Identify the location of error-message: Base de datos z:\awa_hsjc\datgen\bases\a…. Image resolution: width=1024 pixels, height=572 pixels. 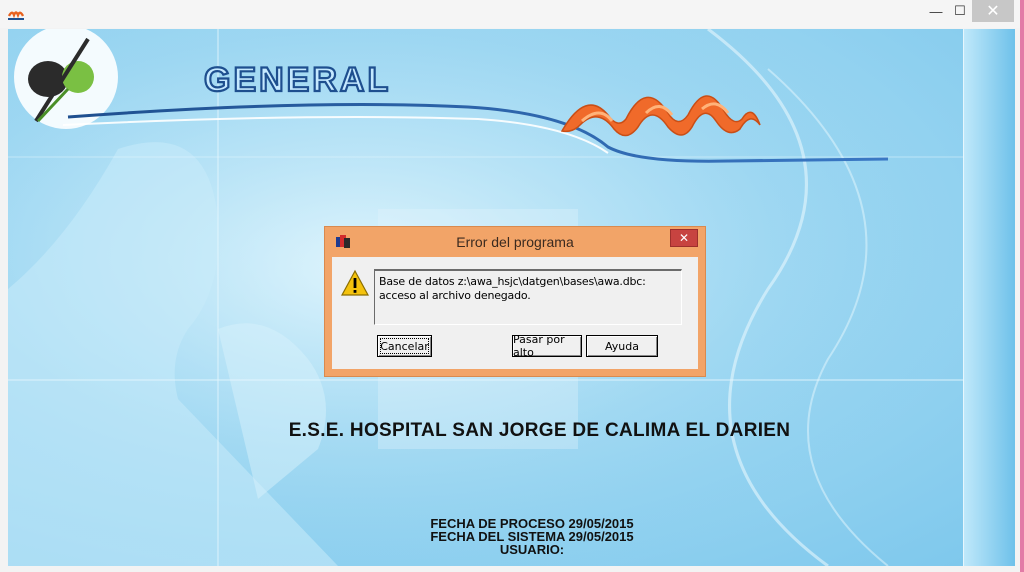
(528, 297).